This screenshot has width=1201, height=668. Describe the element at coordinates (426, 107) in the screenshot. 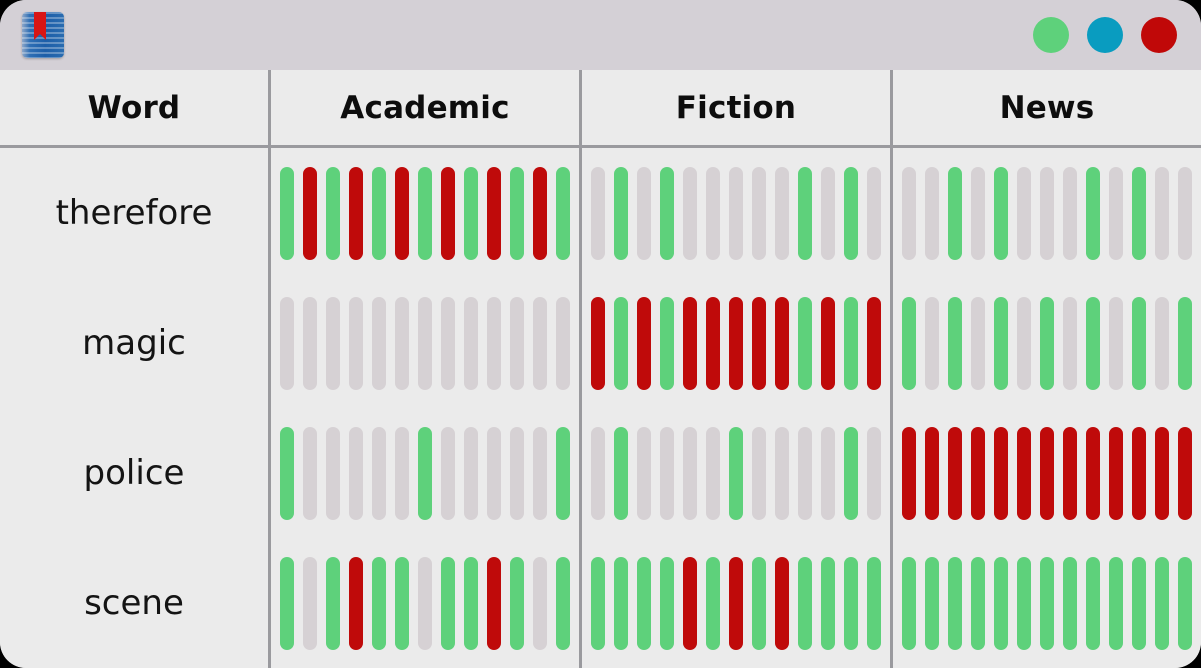

I see `column-header-academic: Academic` at that location.